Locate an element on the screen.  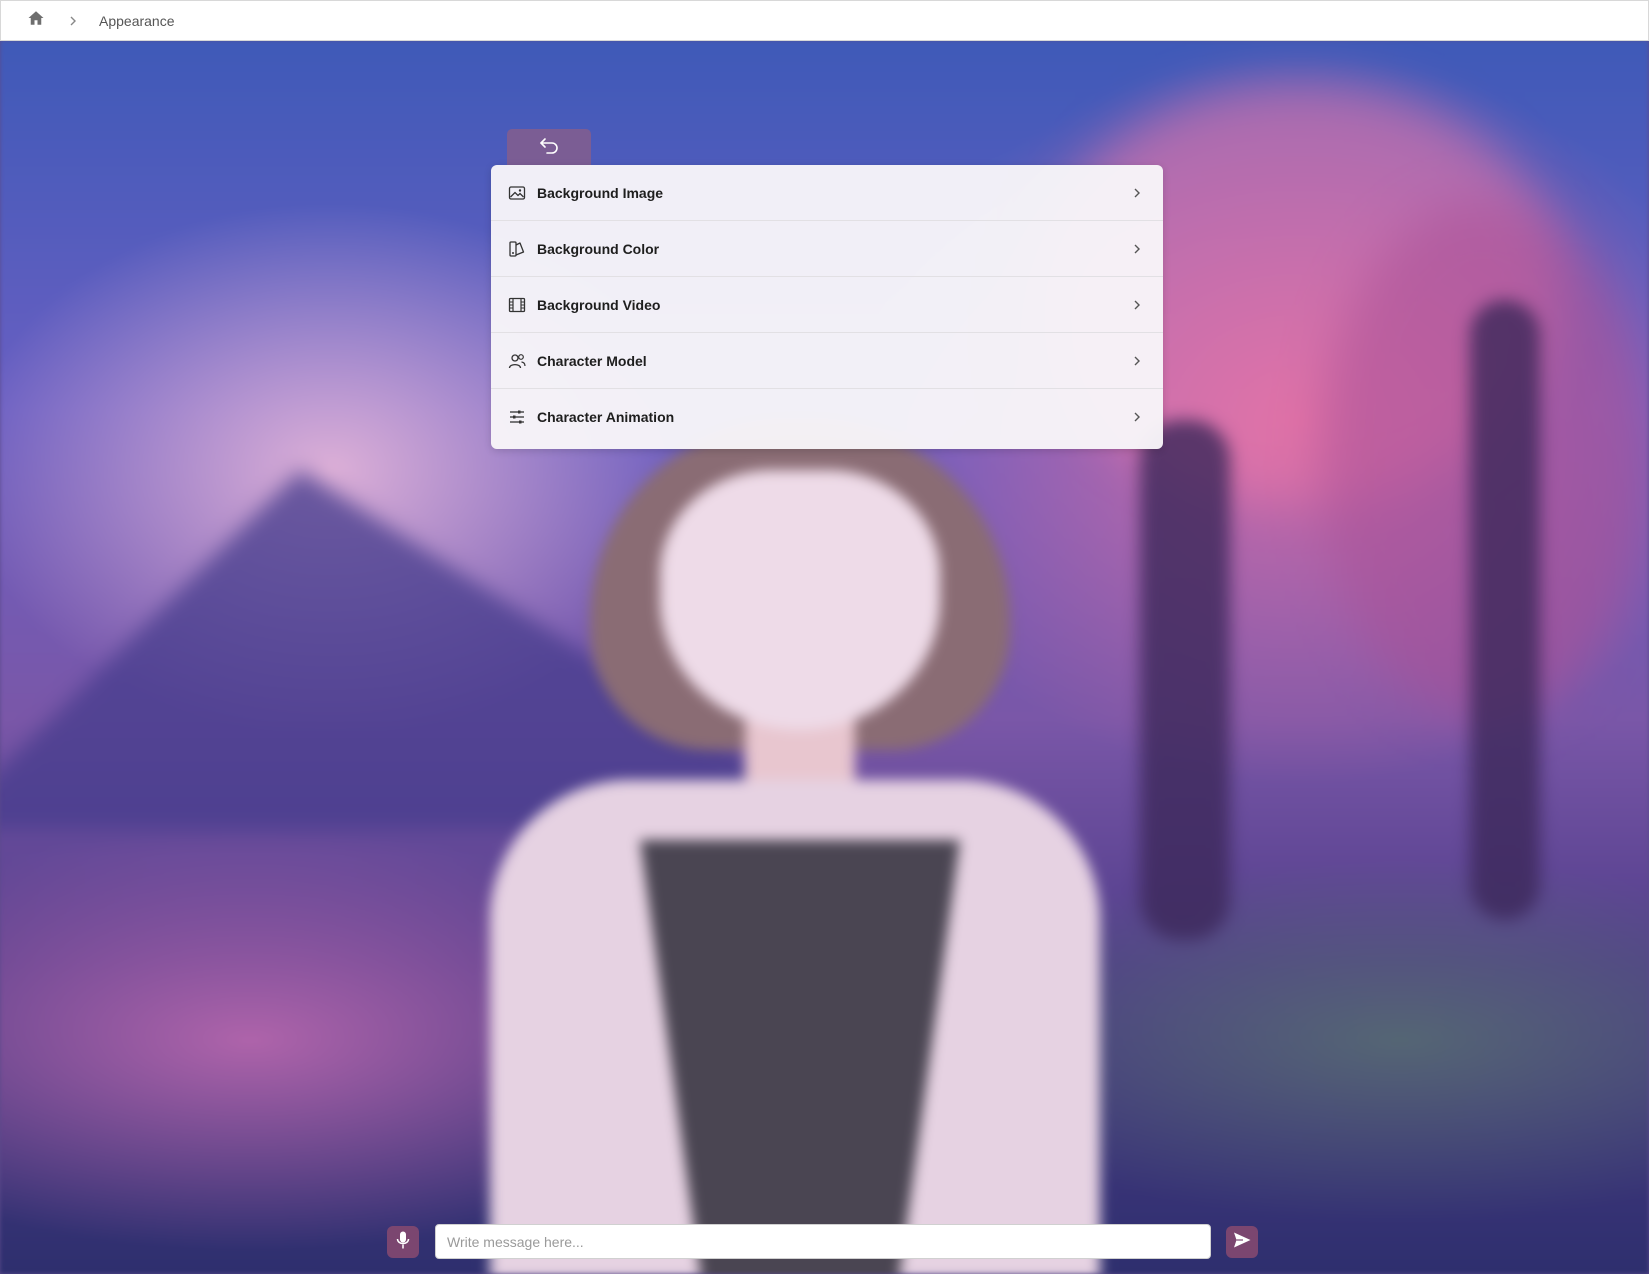
microphone-button is located at coordinates (403, 1242).